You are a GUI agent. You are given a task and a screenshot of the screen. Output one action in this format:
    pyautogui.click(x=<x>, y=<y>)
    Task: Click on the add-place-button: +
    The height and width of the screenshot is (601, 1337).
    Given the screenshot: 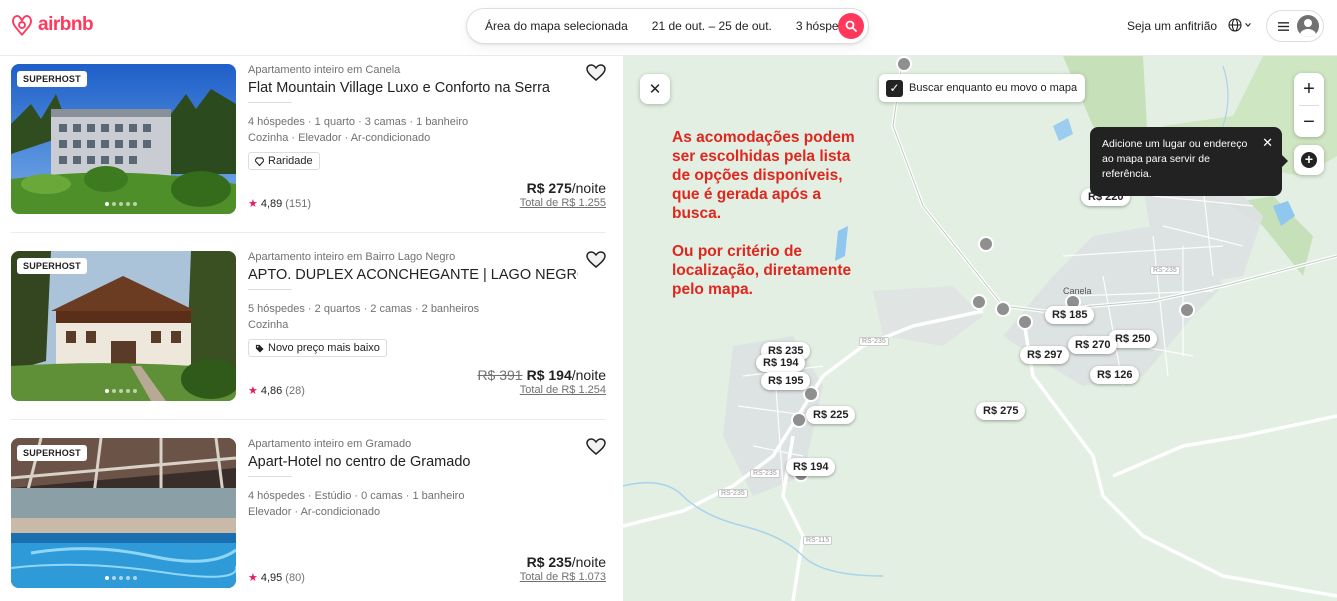 What is the action you would take?
    pyautogui.click(x=1309, y=160)
    